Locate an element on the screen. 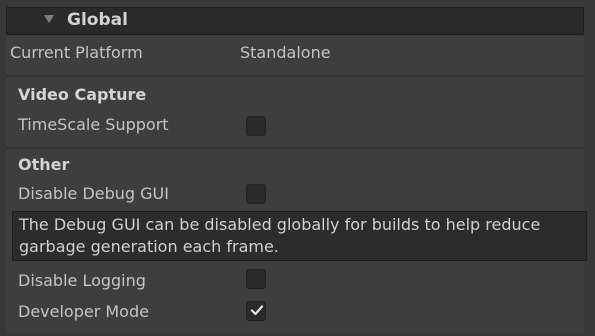 The width and height of the screenshot is (595, 336). current-platform-label: Current Platform is located at coordinates (76, 52).